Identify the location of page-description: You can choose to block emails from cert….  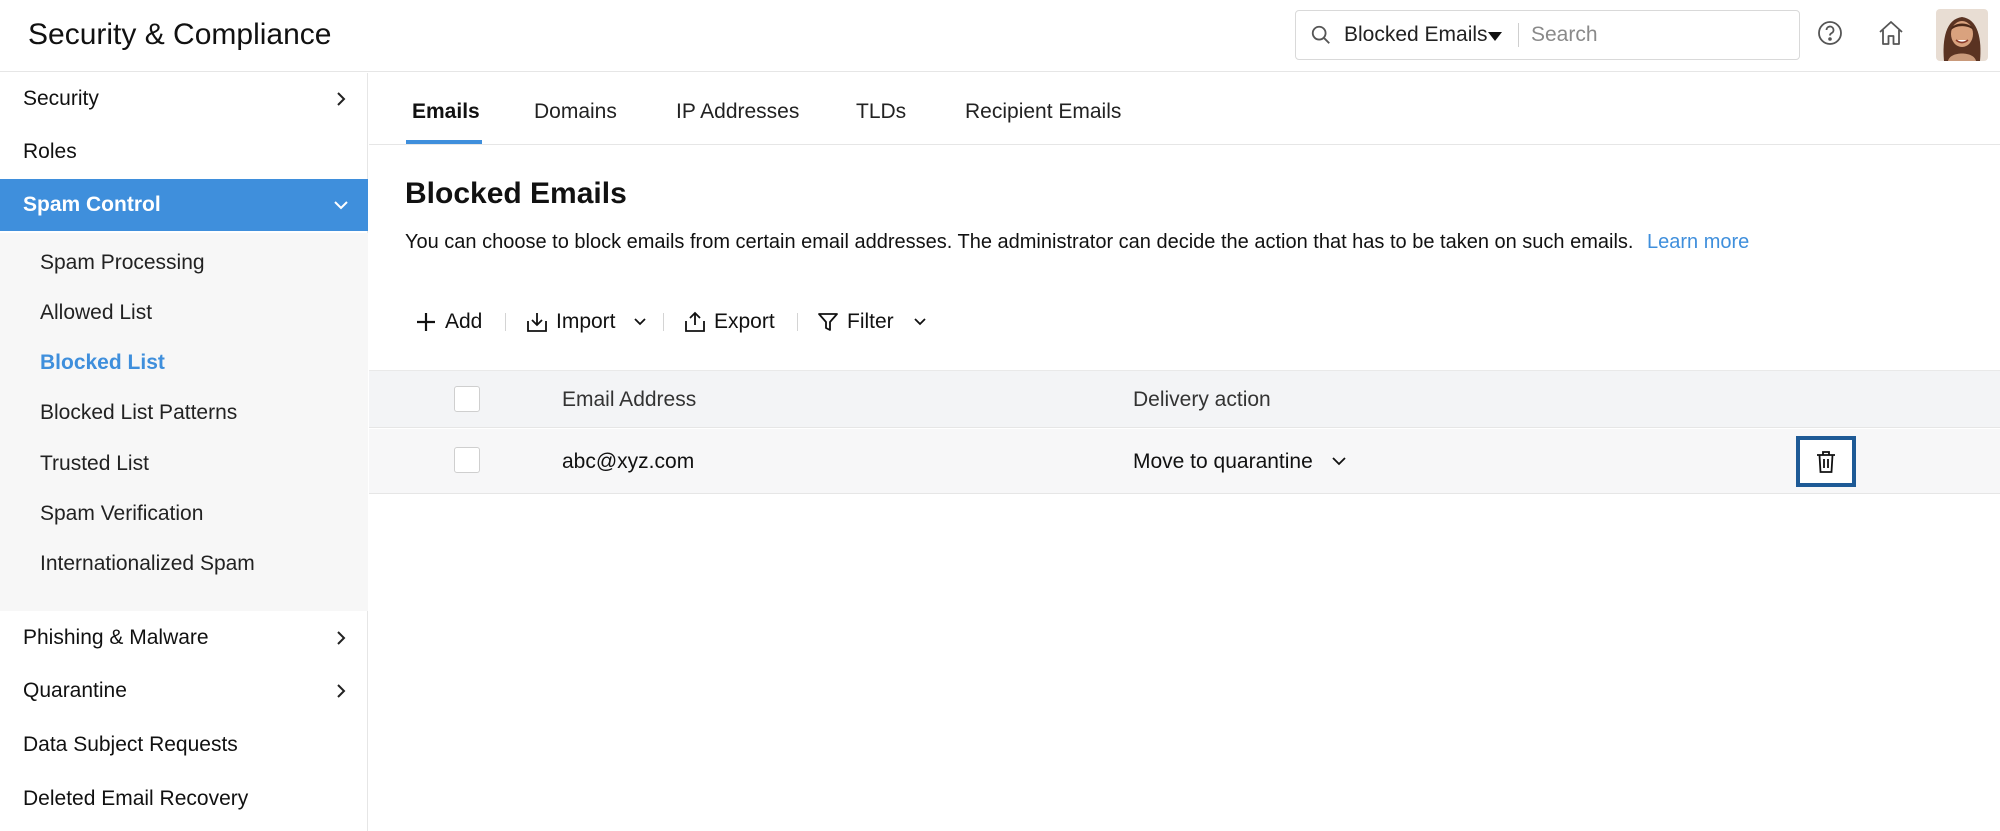
(1077, 242).